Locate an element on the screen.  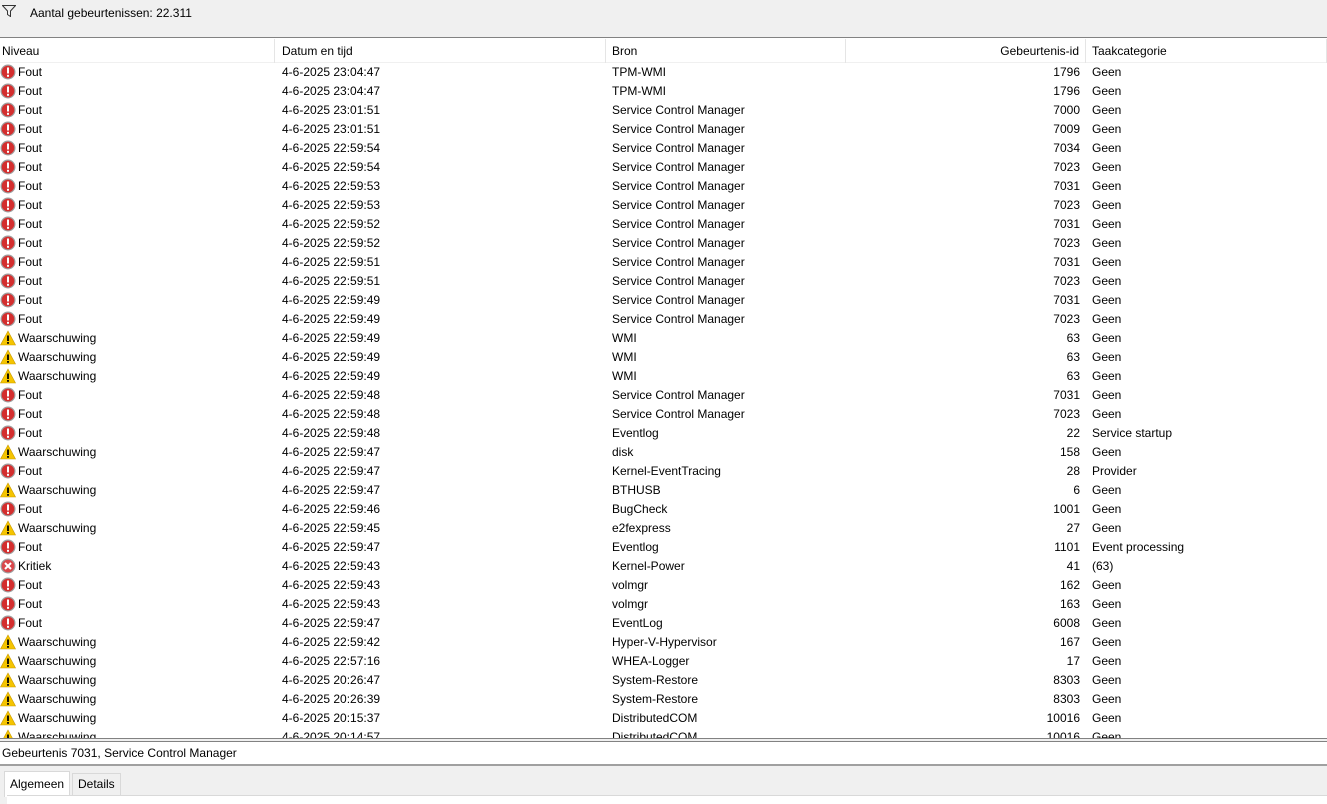
table-row: Fout 4-6-2025 22:59:43 volmgr 162 Geen is located at coordinates (663, 585).